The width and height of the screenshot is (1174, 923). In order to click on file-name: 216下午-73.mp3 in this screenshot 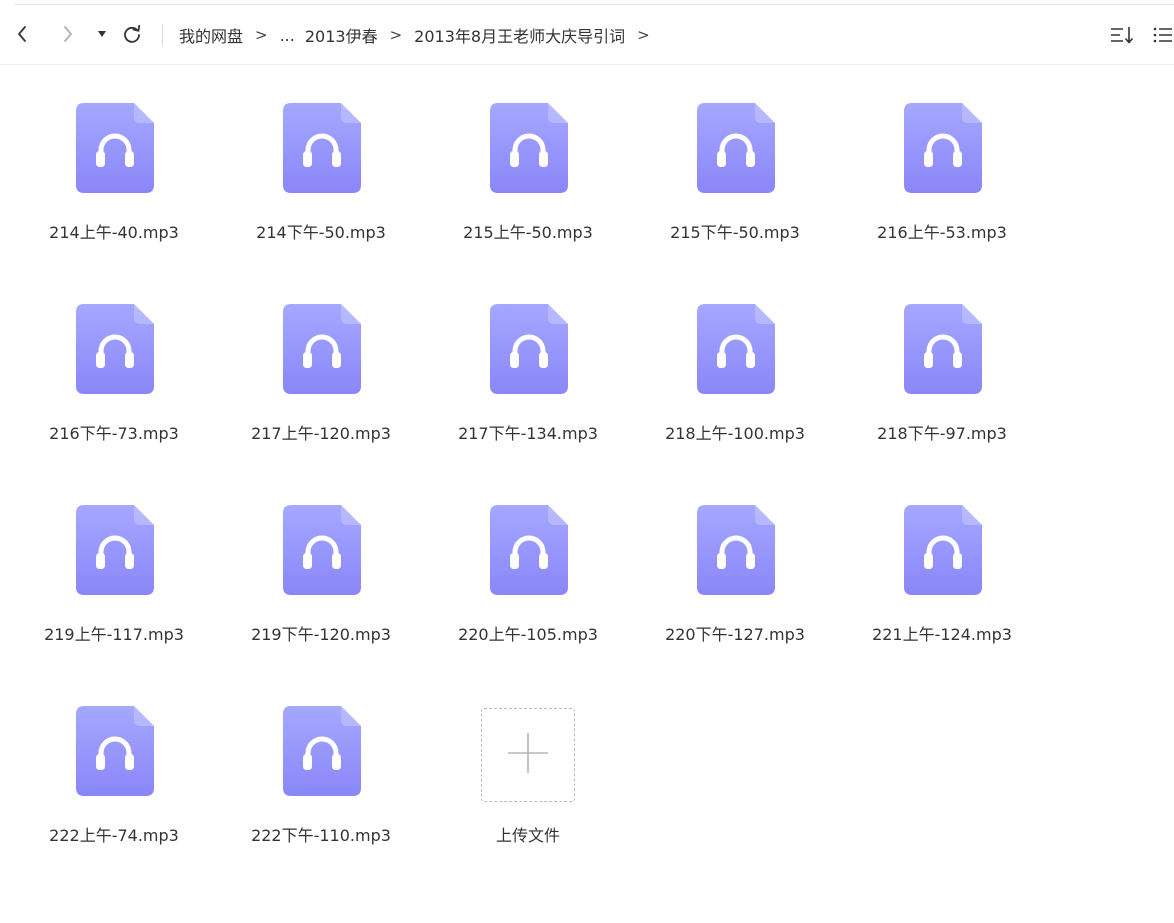, I will do `click(114, 433)`.